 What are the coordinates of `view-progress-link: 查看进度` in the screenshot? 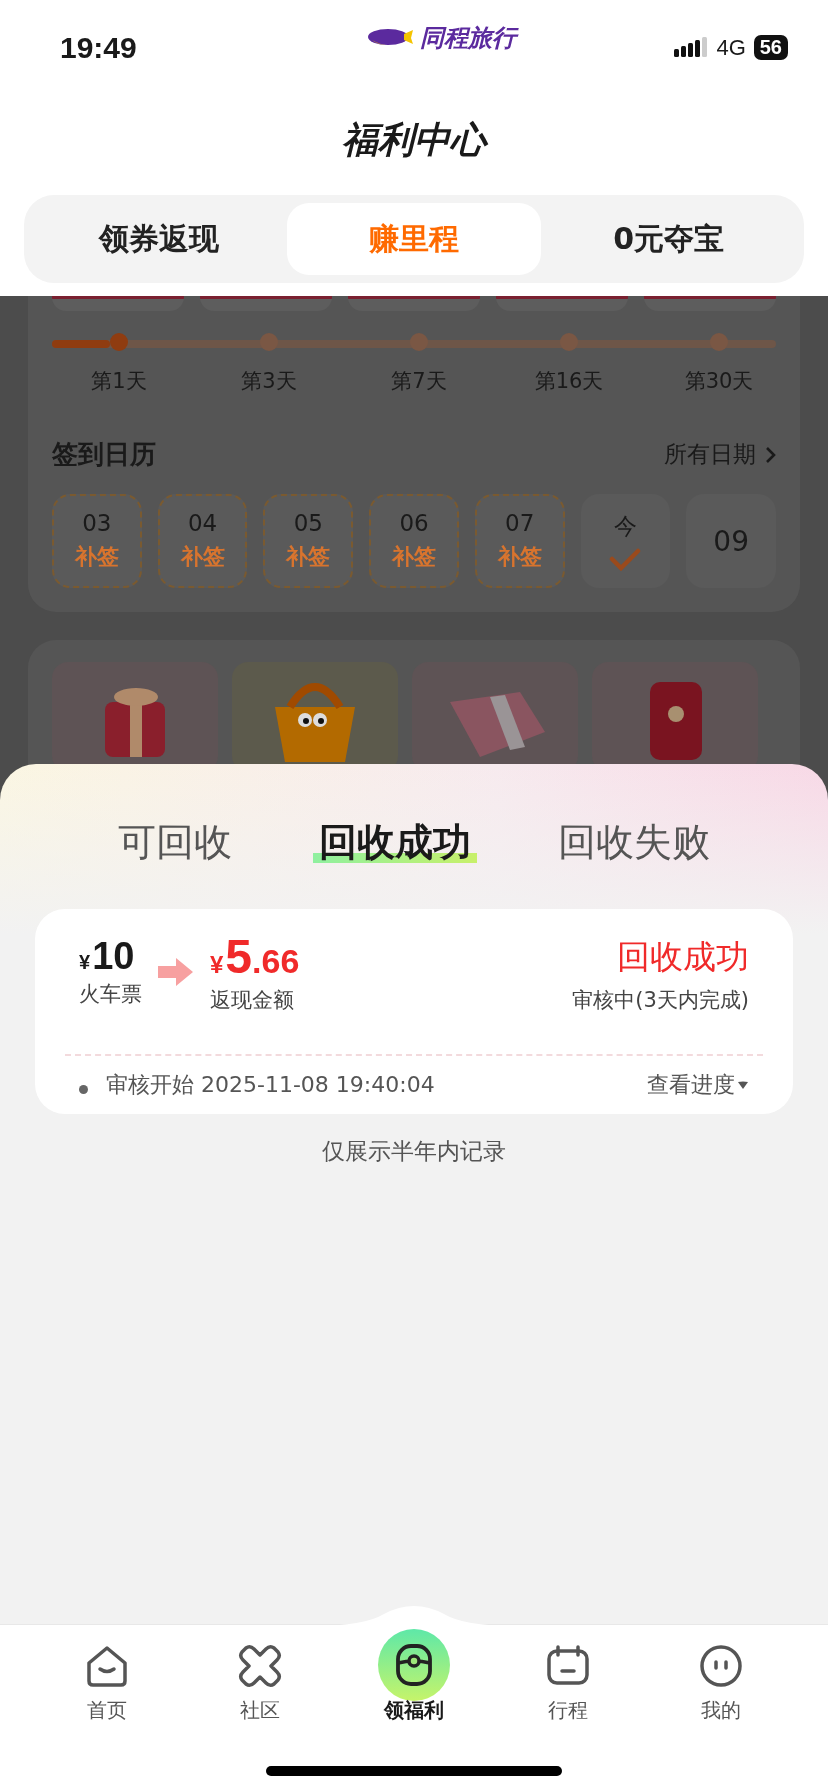 It's located at (698, 1085).